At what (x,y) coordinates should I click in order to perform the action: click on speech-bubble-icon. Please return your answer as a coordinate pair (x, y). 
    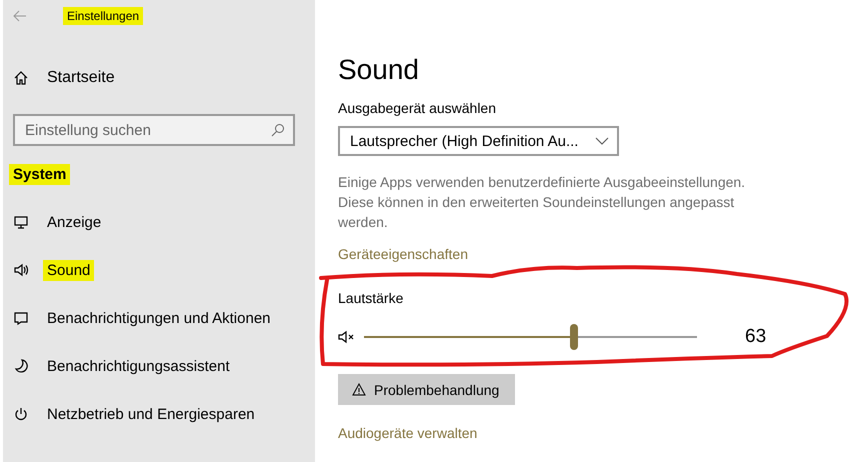
    Looking at the image, I should click on (21, 318).